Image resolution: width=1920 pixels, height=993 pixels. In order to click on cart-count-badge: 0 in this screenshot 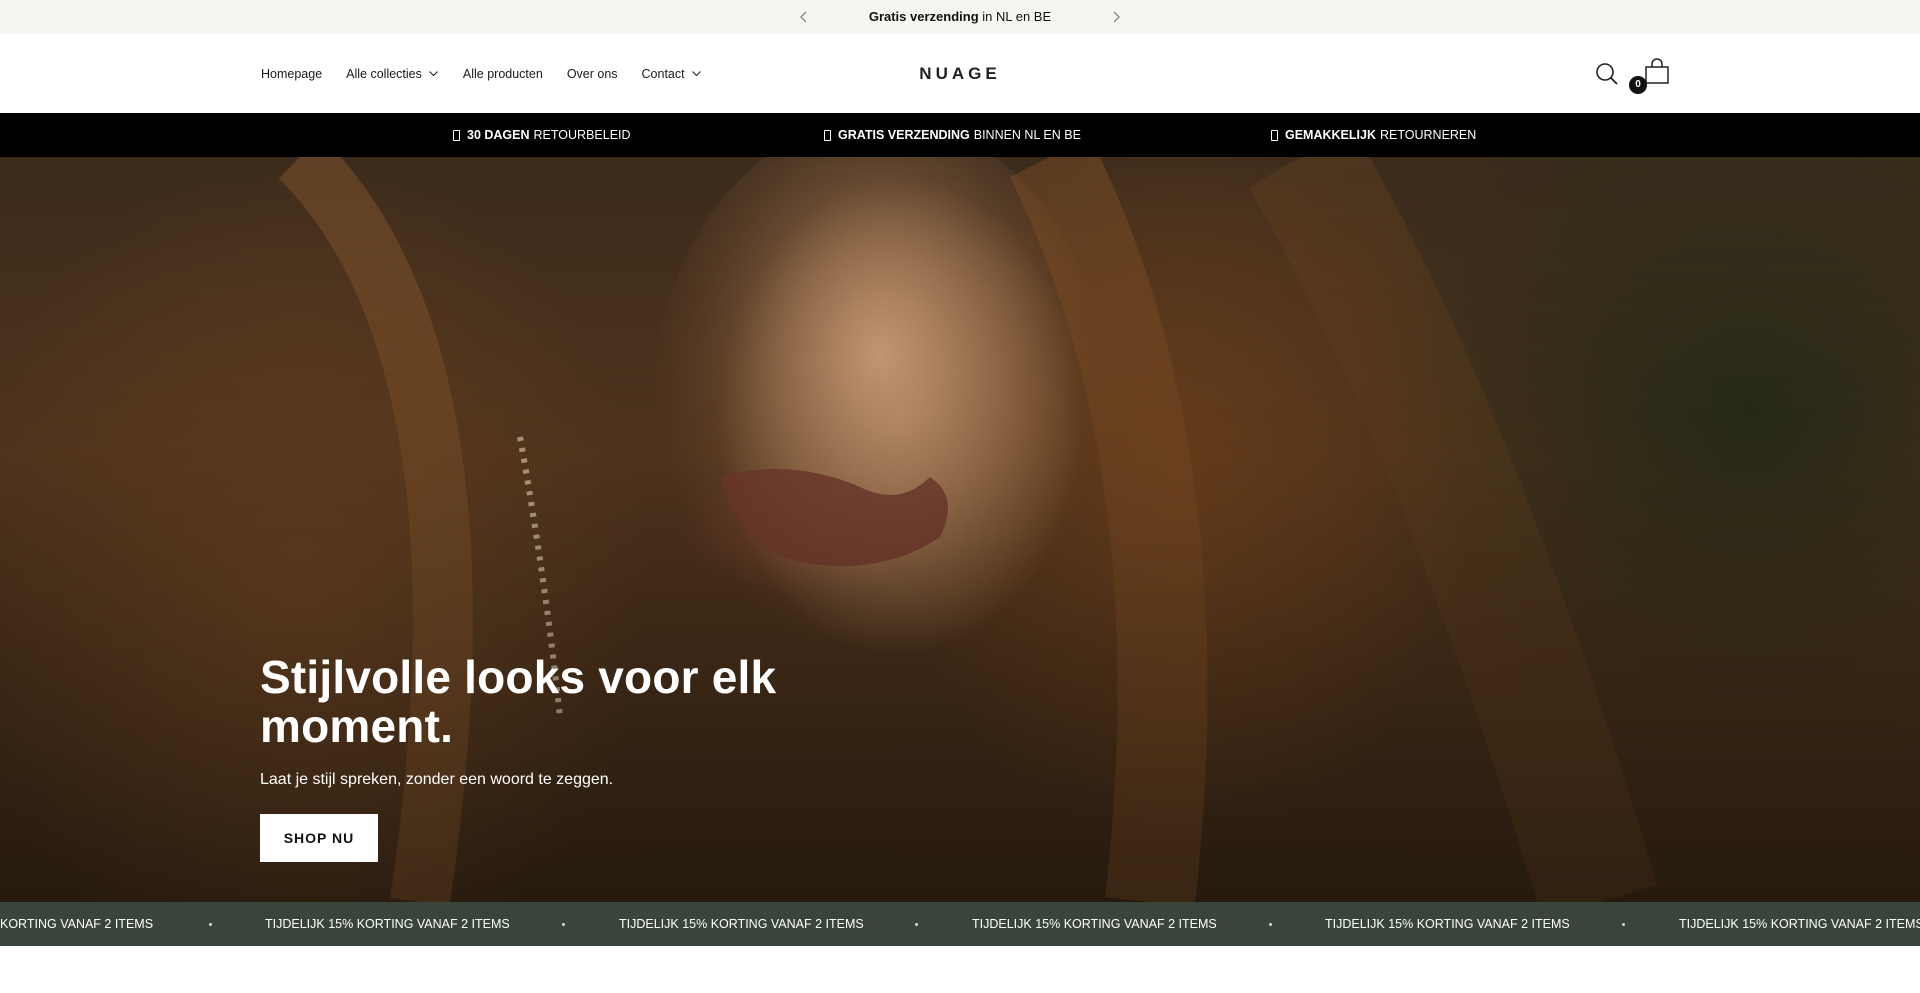, I will do `click(1638, 85)`.